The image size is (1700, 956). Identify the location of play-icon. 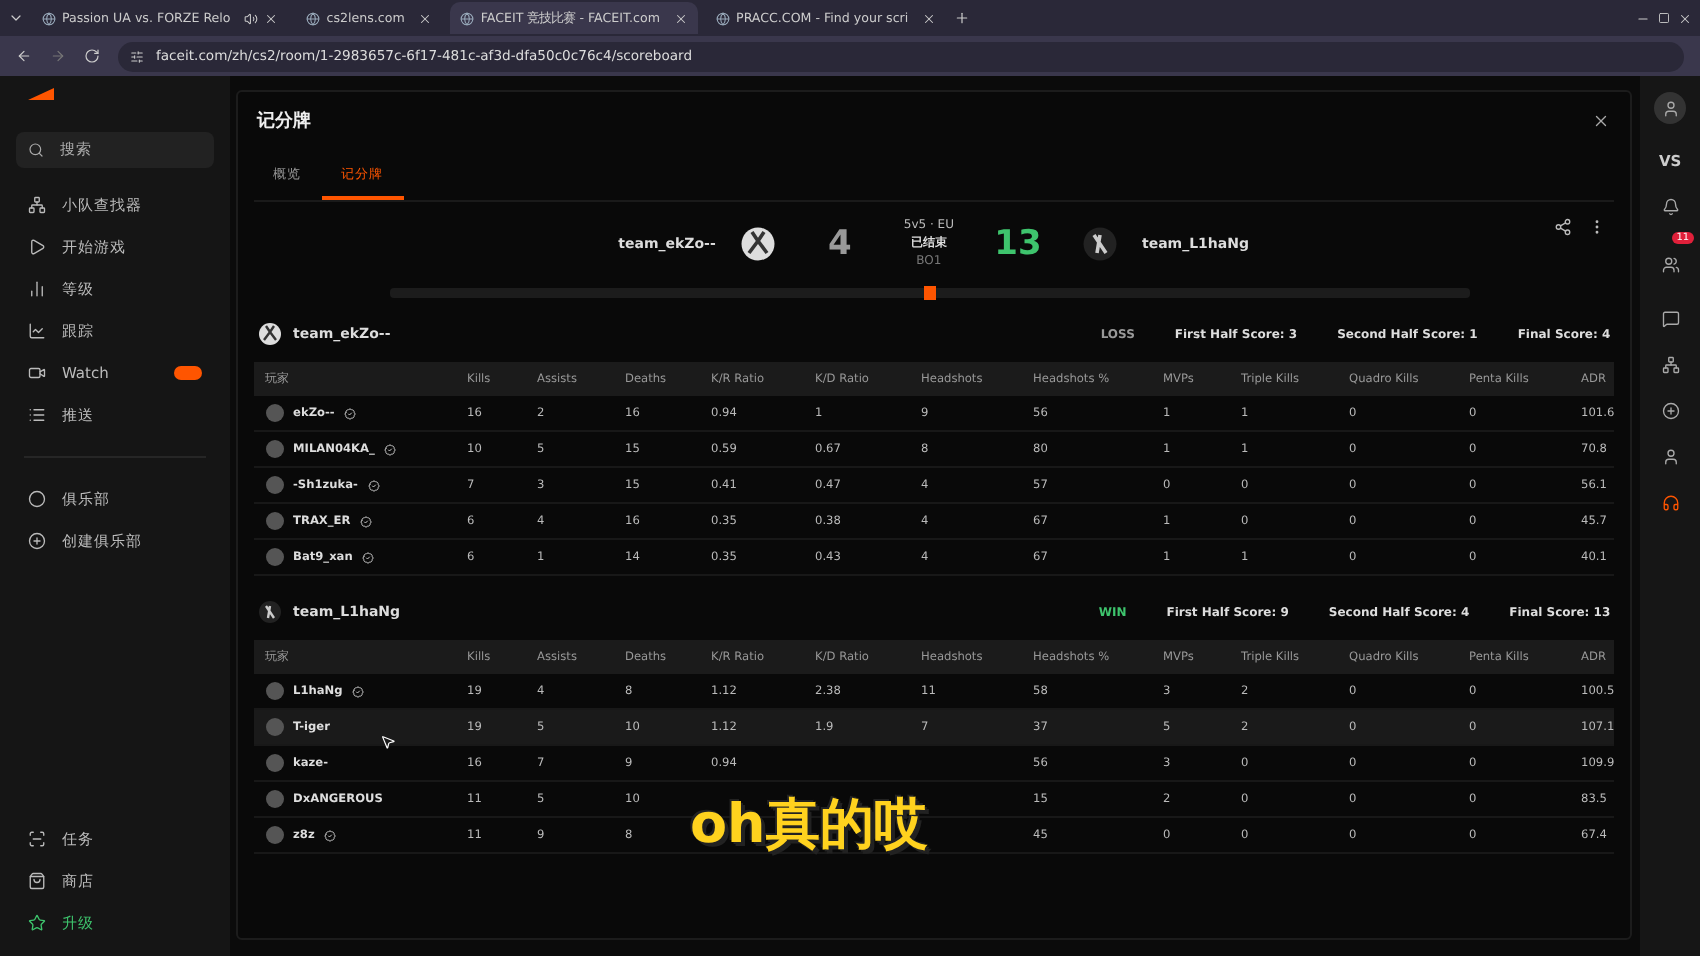
(37, 247).